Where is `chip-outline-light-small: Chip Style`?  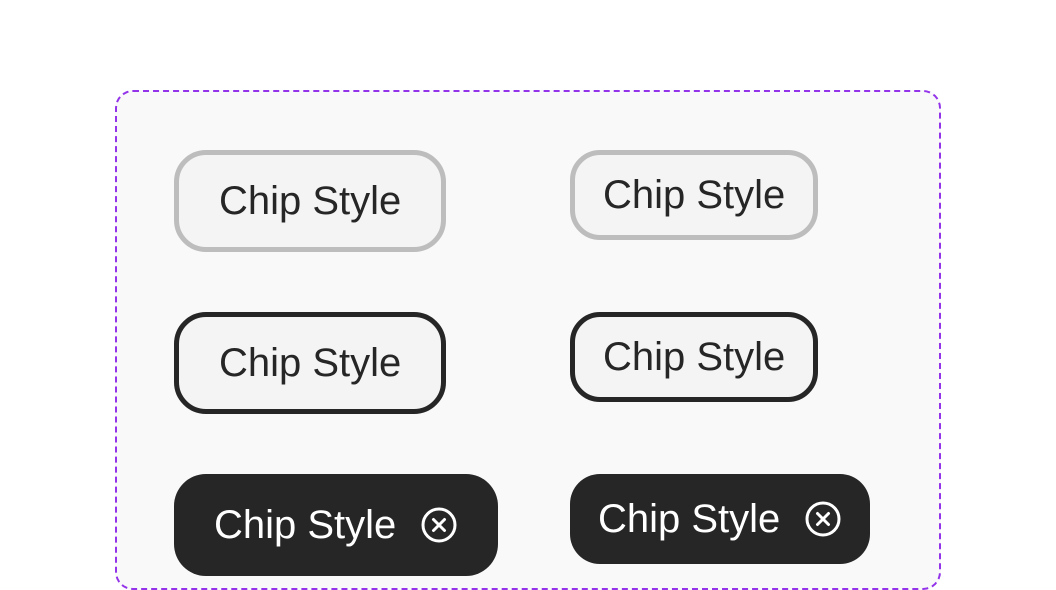
chip-outline-light-small: Chip Style is located at coordinates (694, 195).